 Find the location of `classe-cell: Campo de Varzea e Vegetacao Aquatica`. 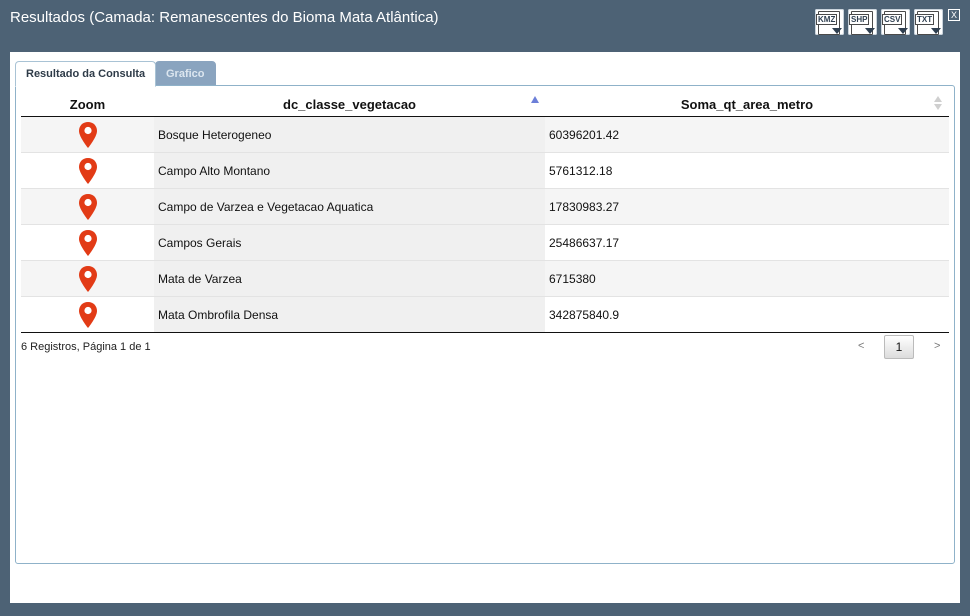

classe-cell: Campo de Varzea e Vegetacao Aquatica is located at coordinates (349, 206).